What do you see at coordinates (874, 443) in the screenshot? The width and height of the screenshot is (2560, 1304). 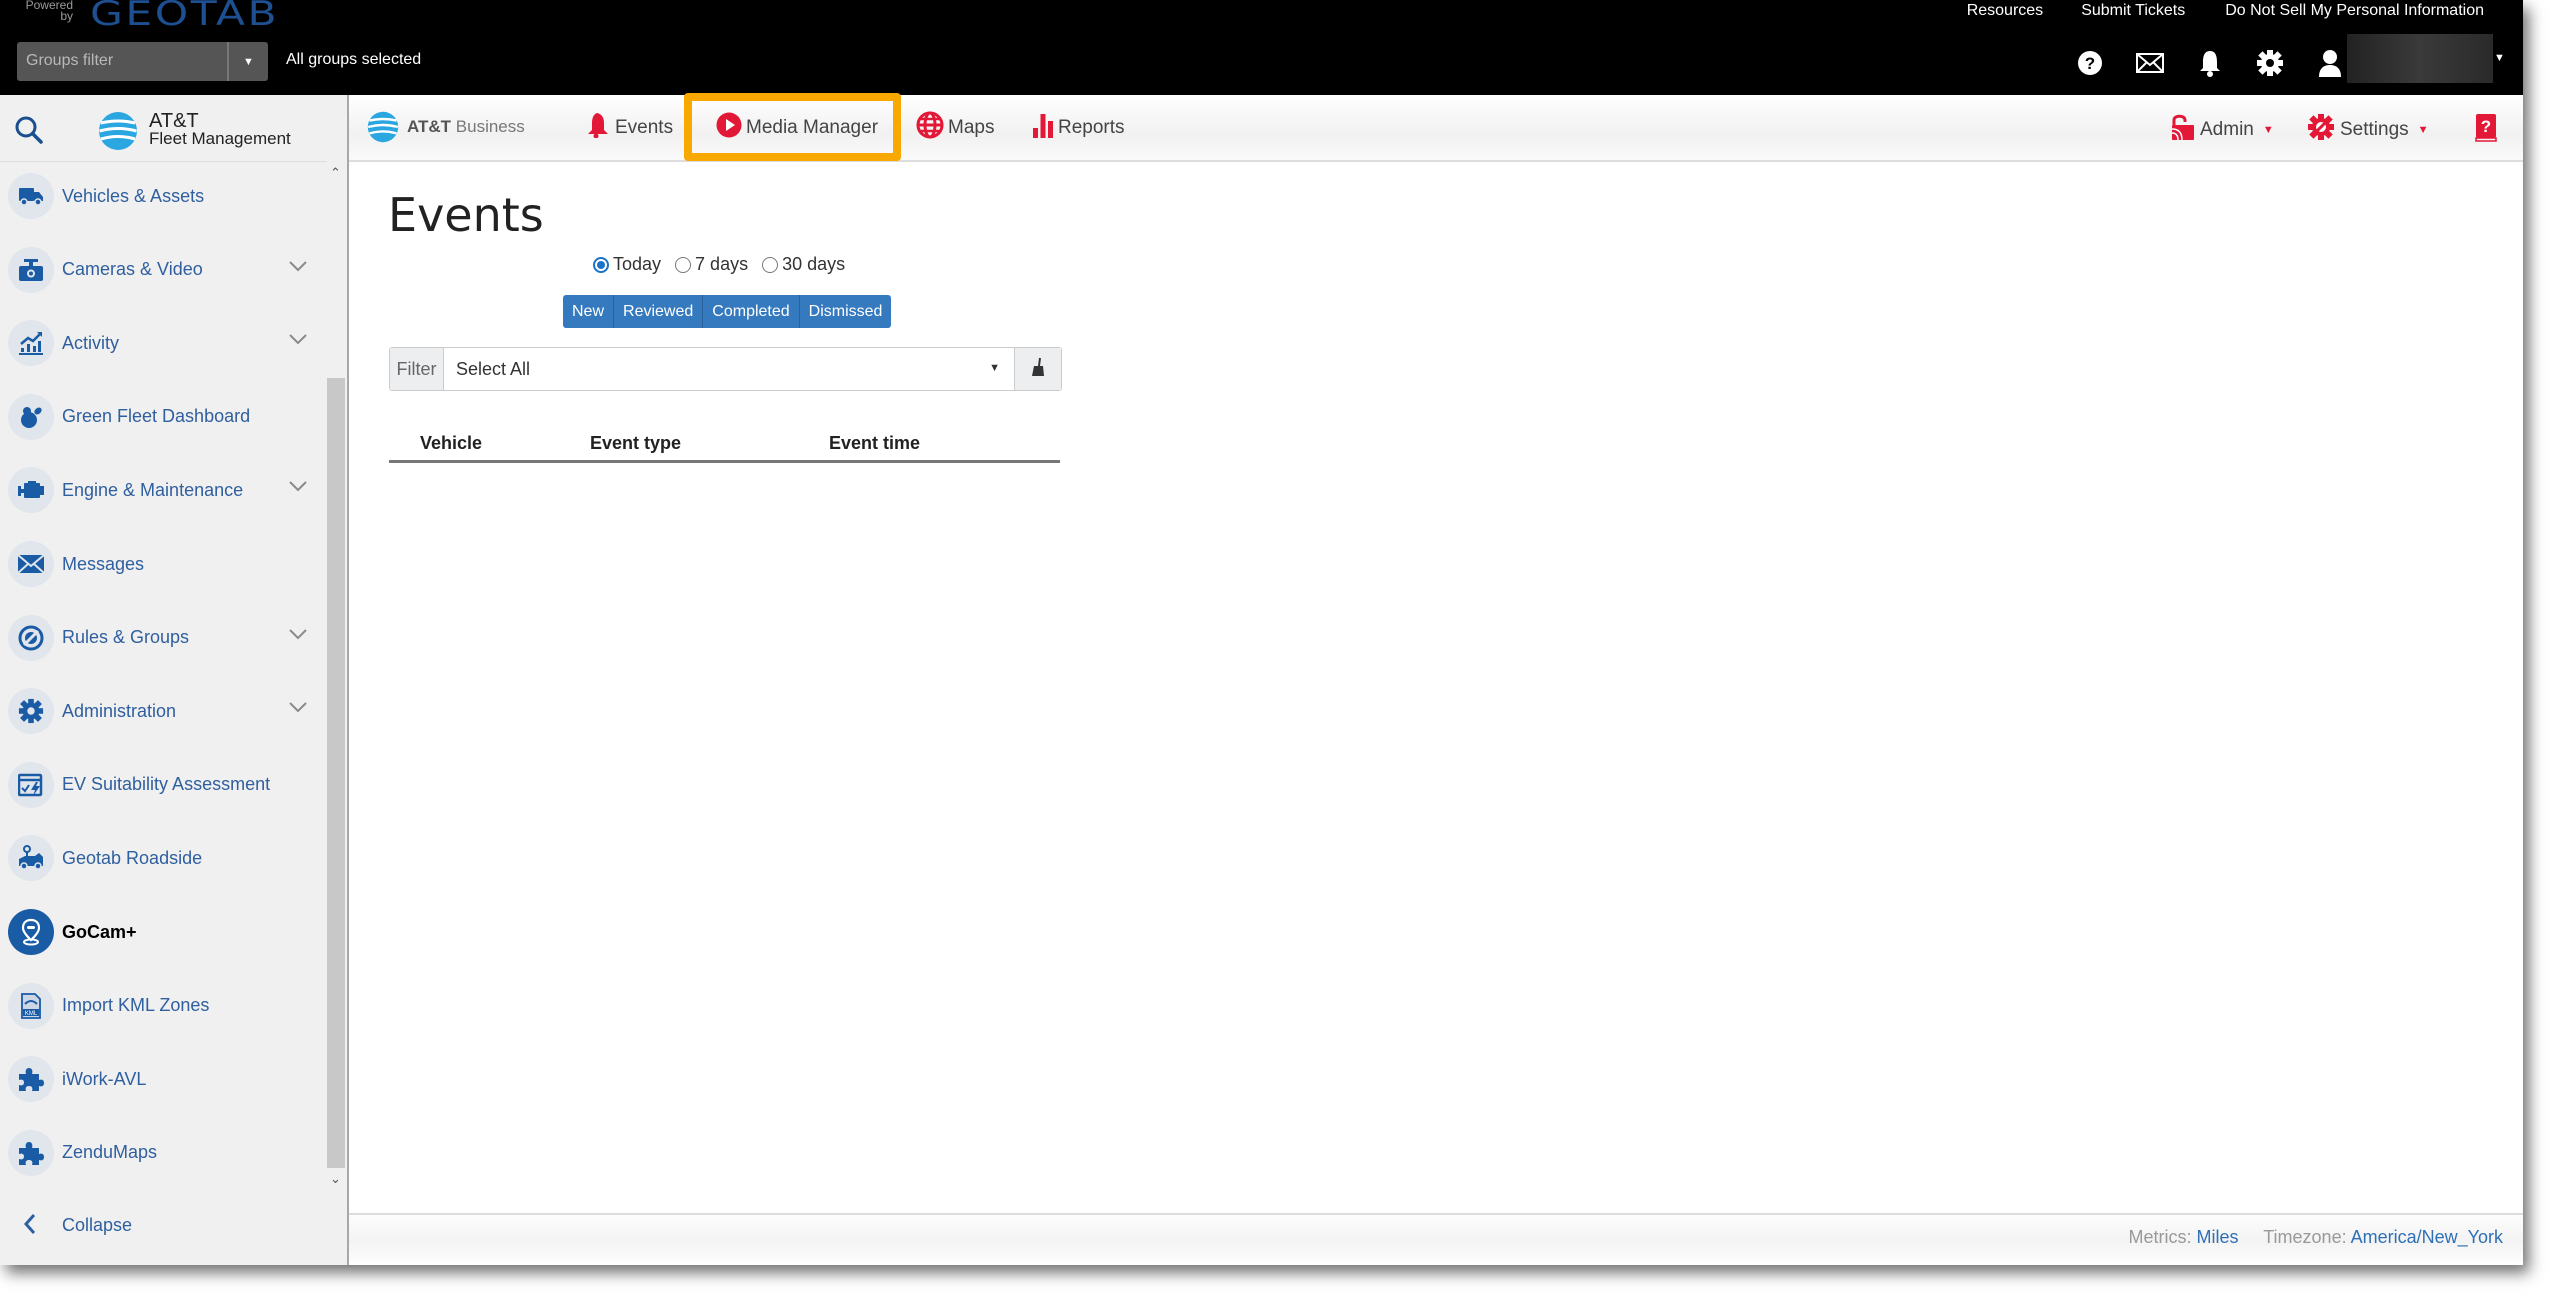 I see `column-header-event-time: Event time` at bounding box center [874, 443].